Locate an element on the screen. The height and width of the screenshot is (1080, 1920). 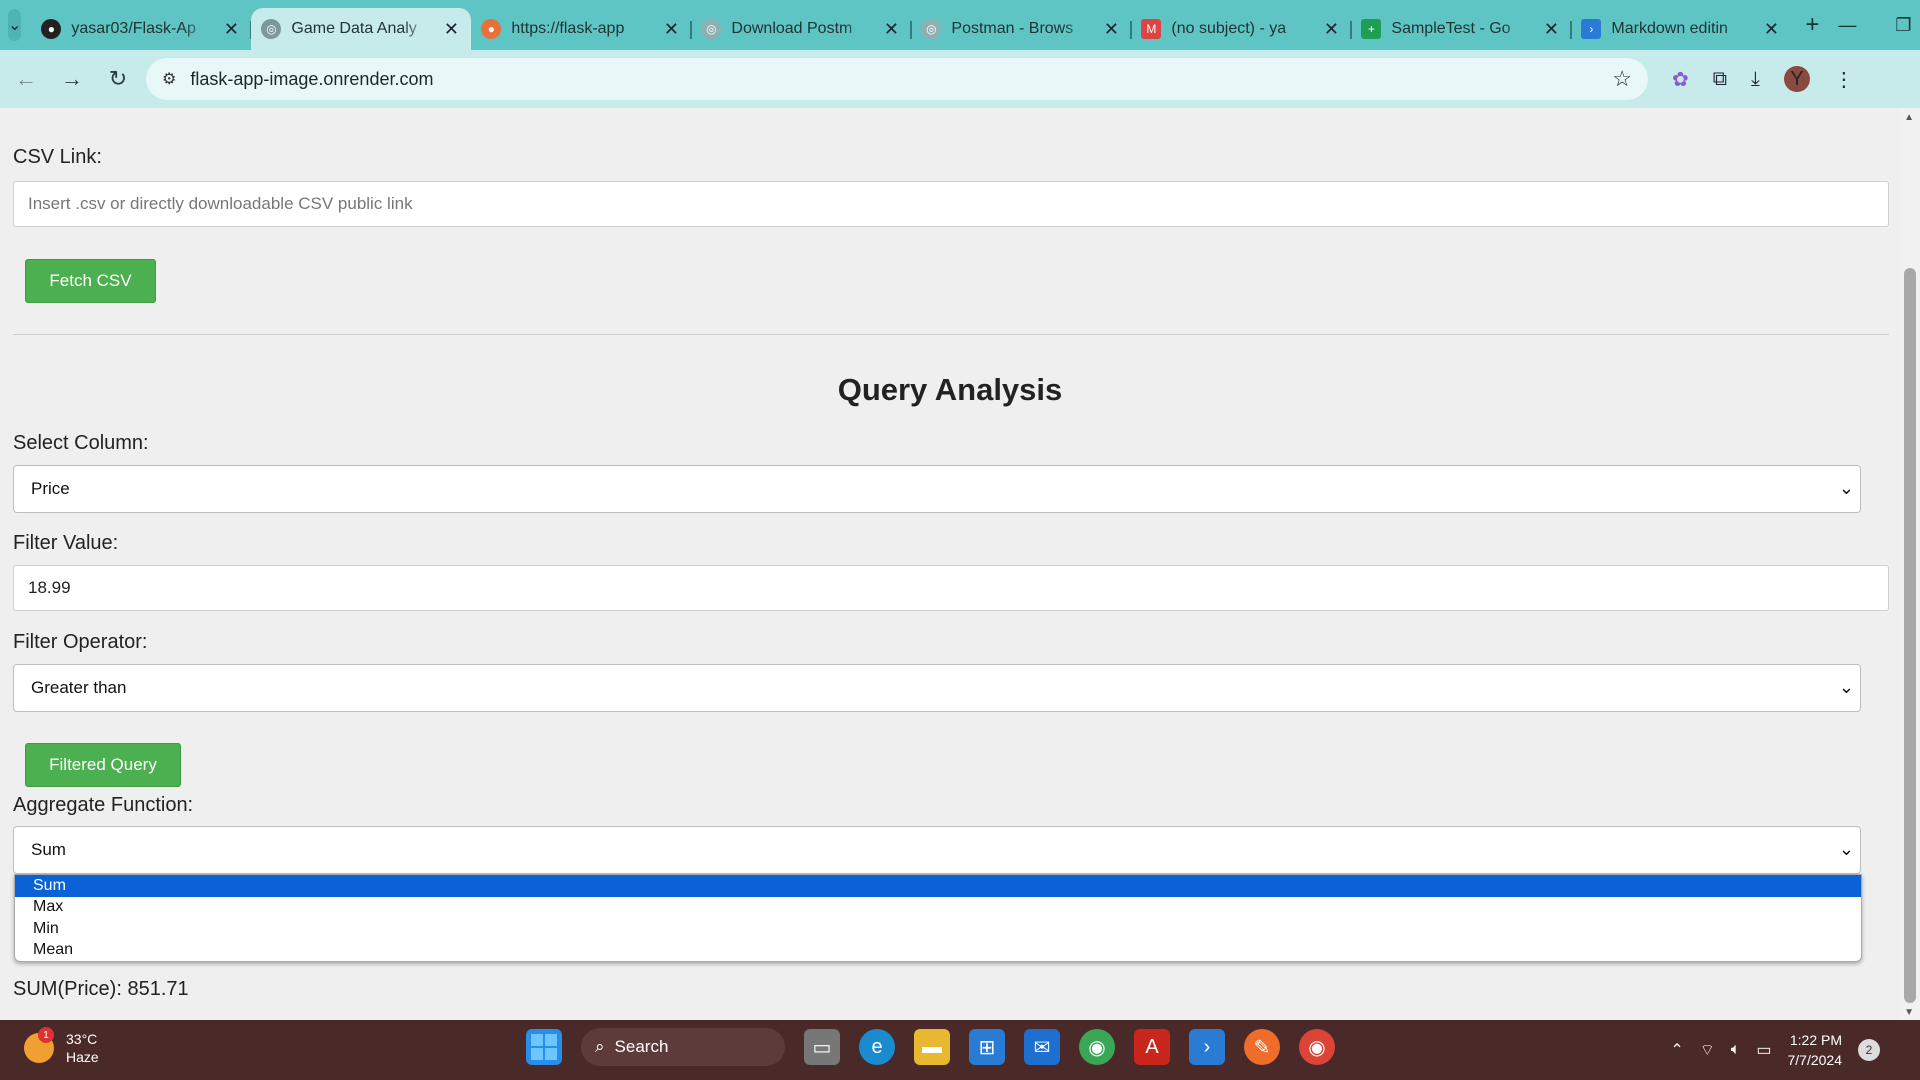
menu-dots-icon: ⋮ is located at coordinates (1844, 79).